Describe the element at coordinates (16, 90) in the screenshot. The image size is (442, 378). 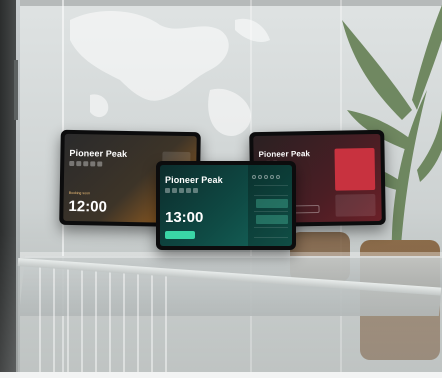
I see `wall-trim` at that location.